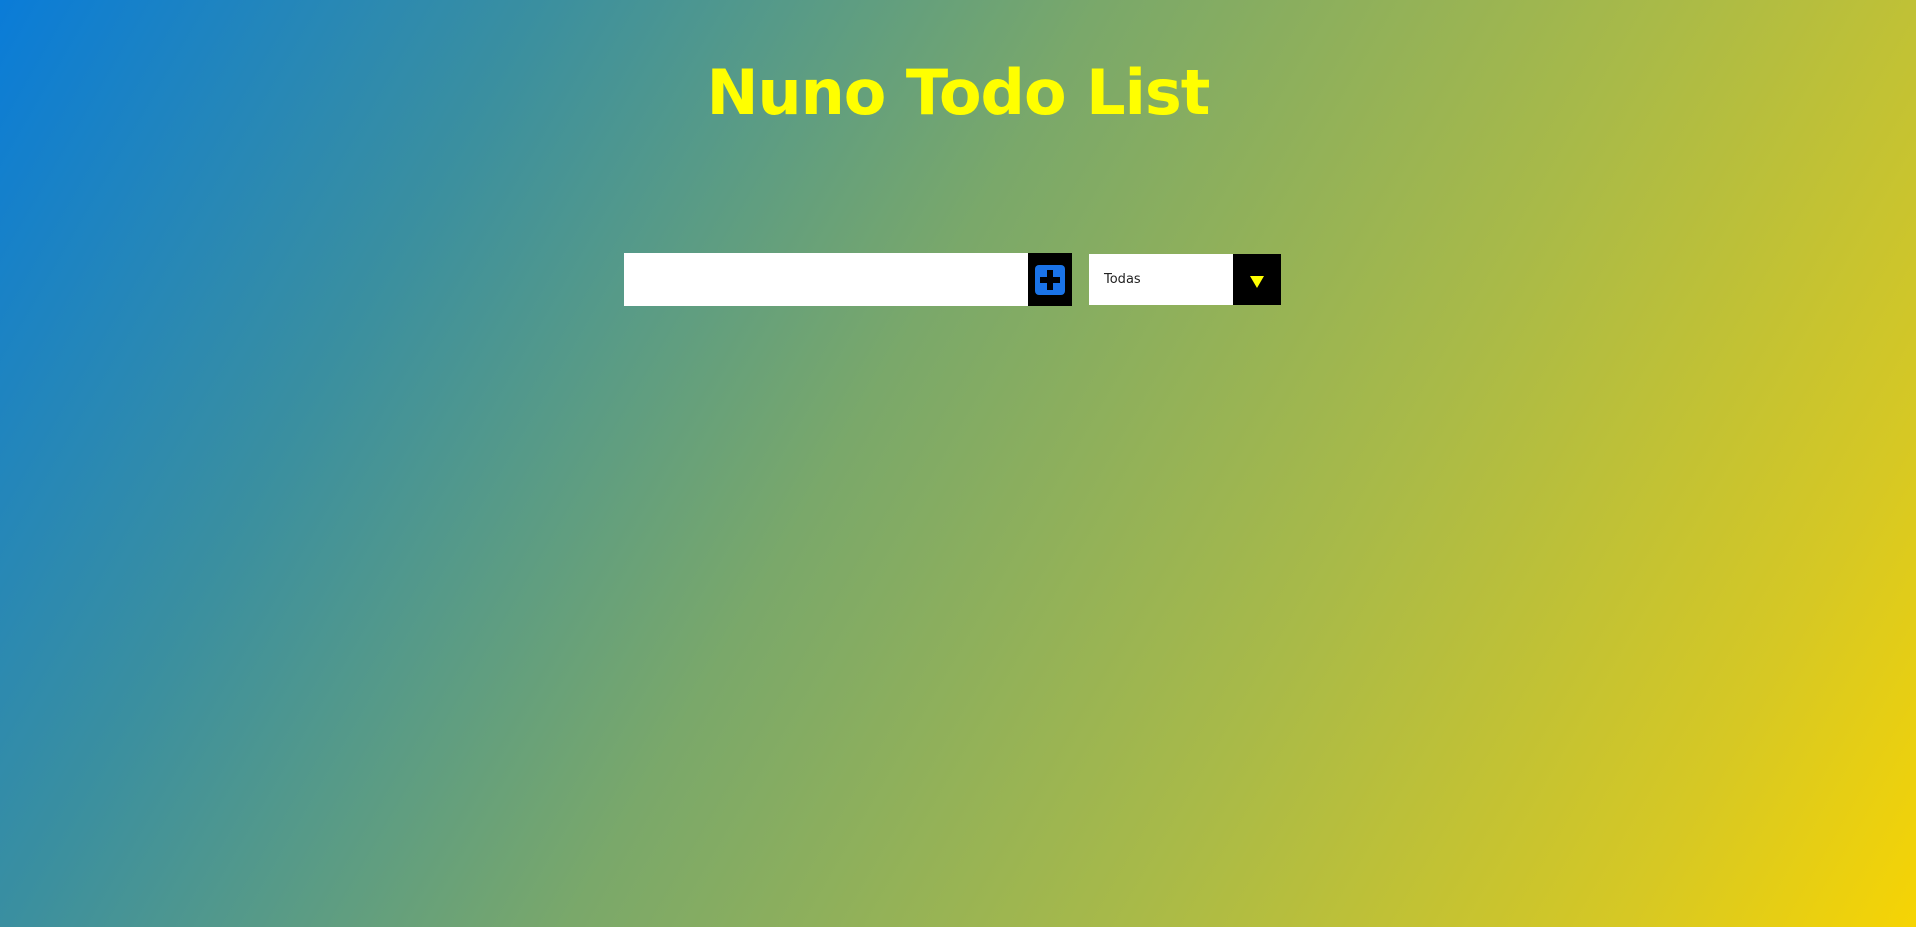 The image size is (1916, 927). Describe the element at coordinates (1185, 279) in the screenshot. I see `filter-select: Todas` at that location.